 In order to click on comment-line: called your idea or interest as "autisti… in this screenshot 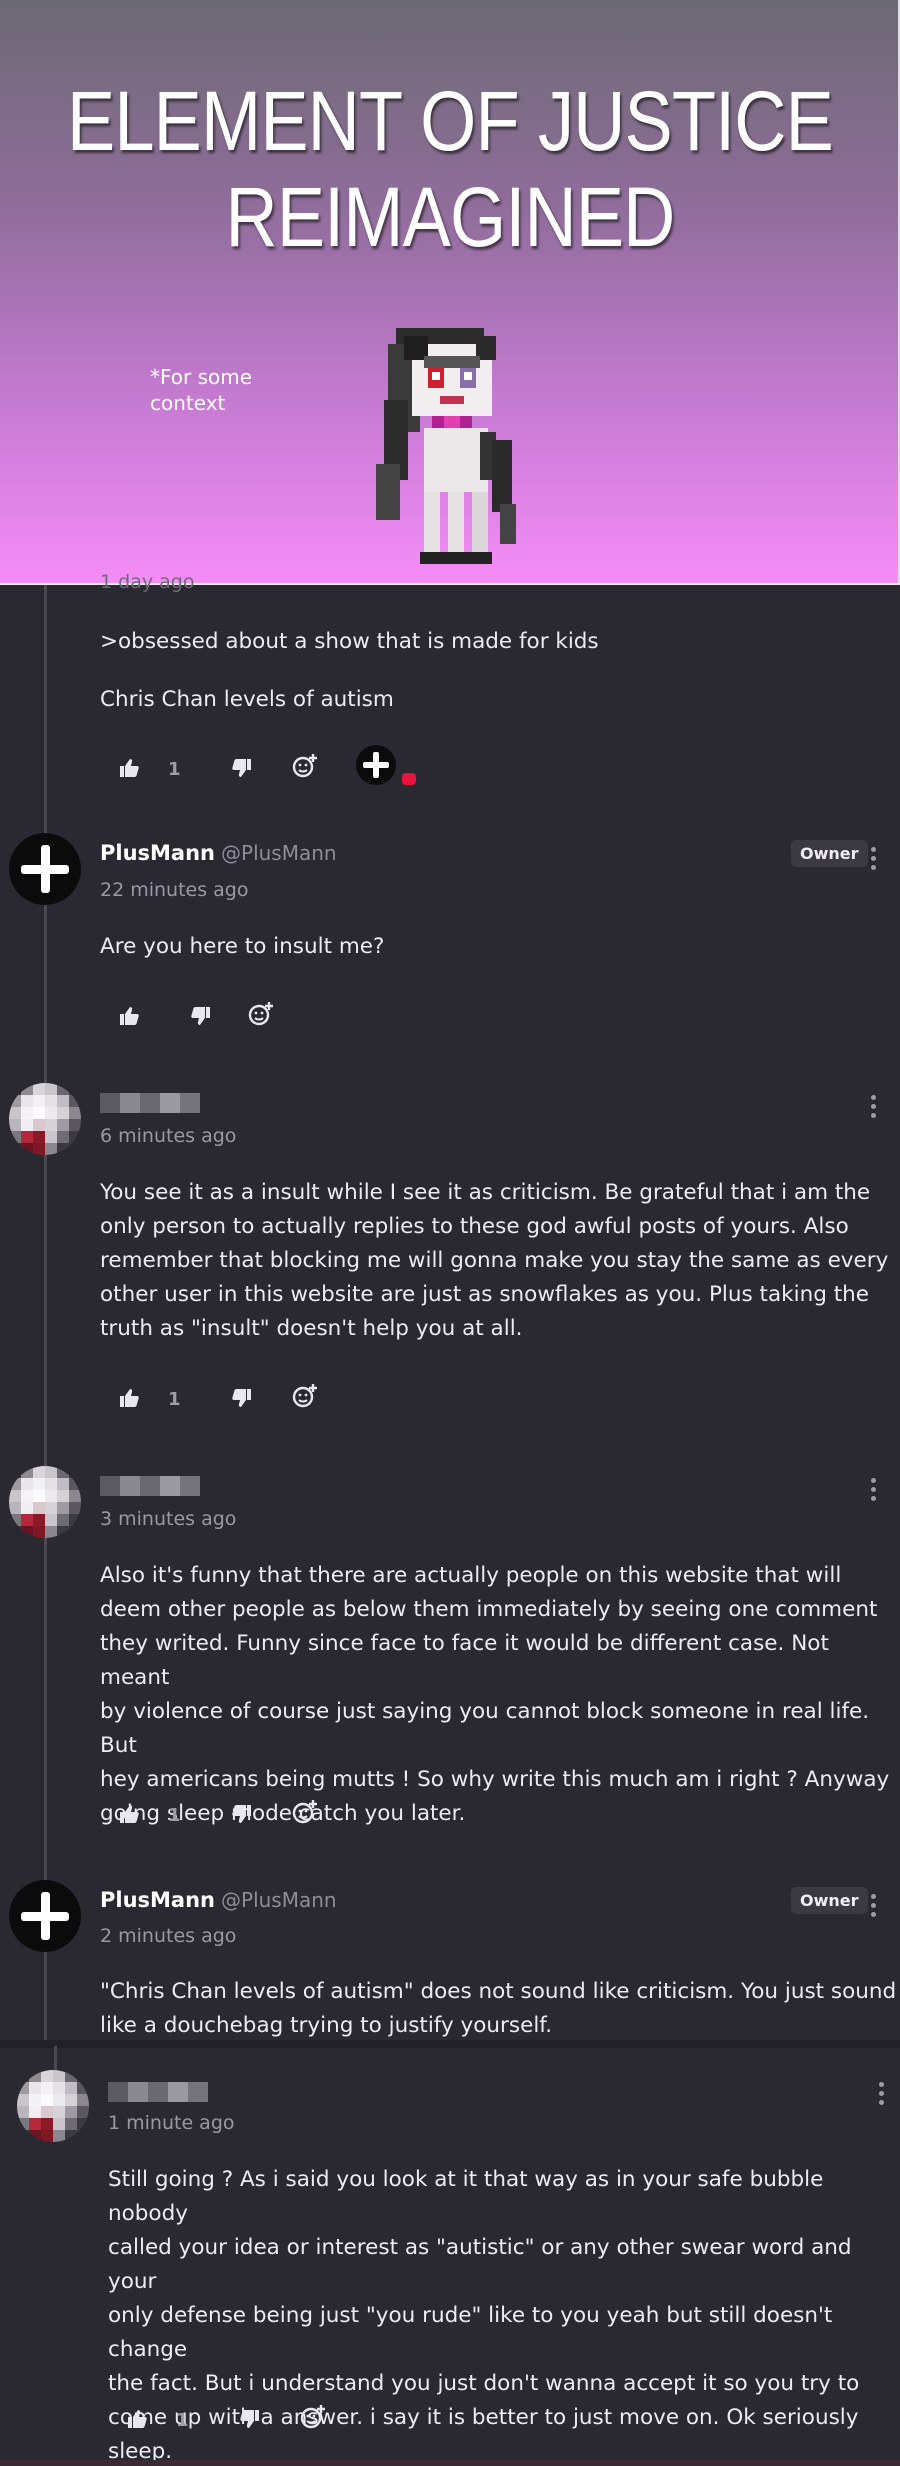, I will do `click(480, 2264)`.